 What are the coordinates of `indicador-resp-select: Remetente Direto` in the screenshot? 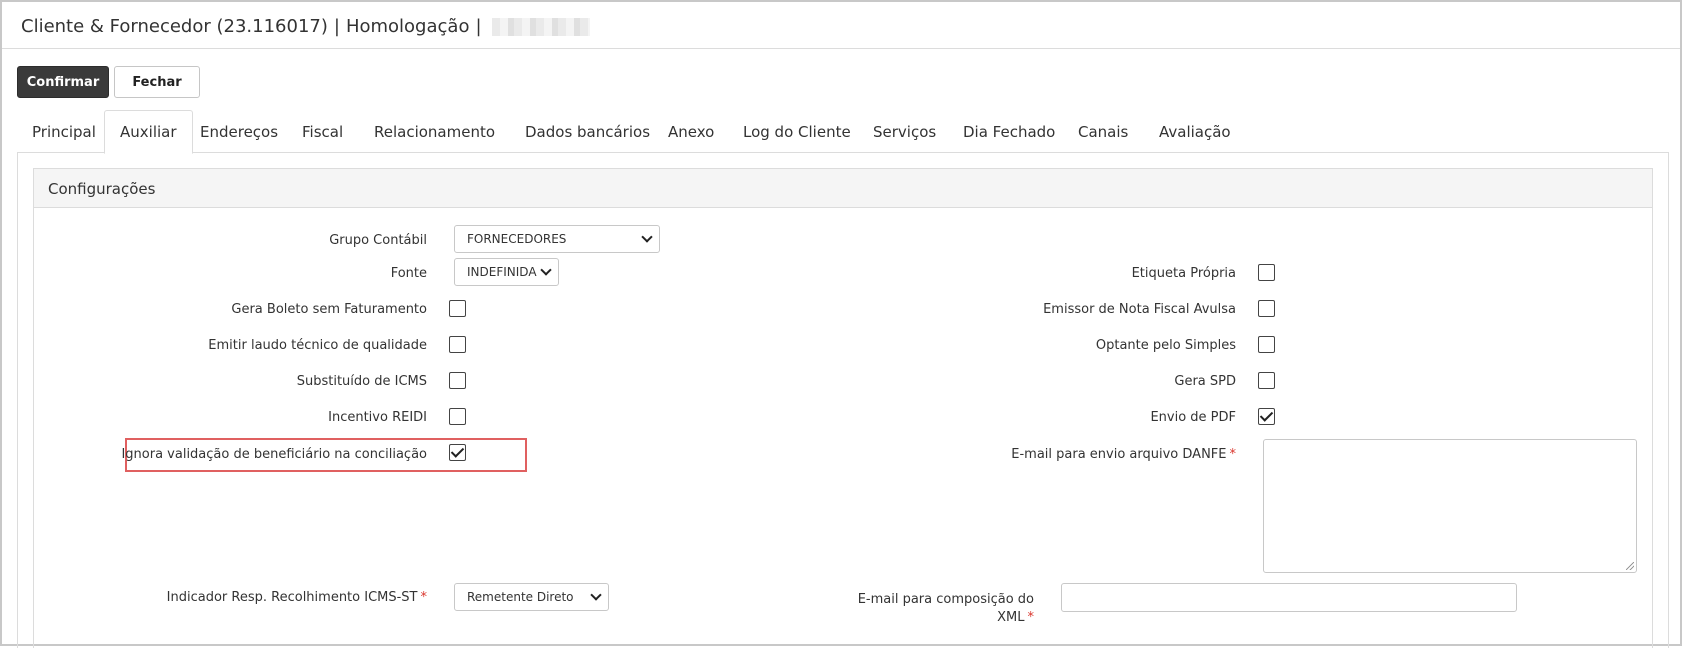 It's located at (531, 597).